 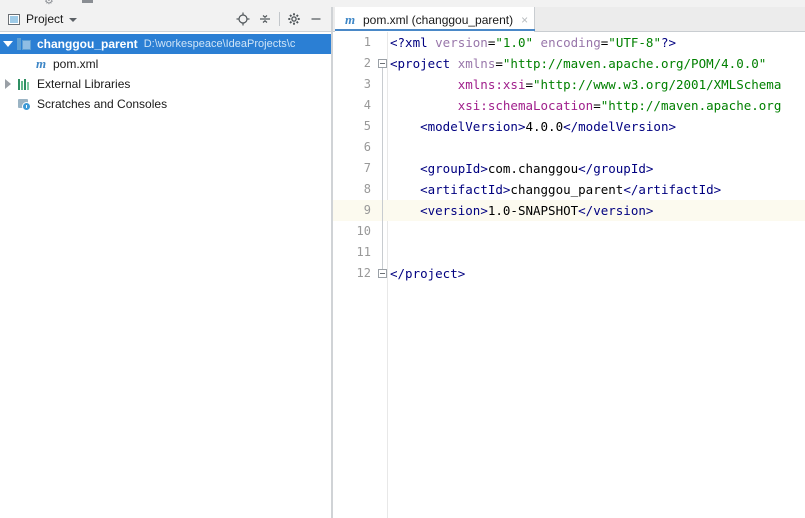 I want to click on line-number: 4, so click(x=367, y=105).